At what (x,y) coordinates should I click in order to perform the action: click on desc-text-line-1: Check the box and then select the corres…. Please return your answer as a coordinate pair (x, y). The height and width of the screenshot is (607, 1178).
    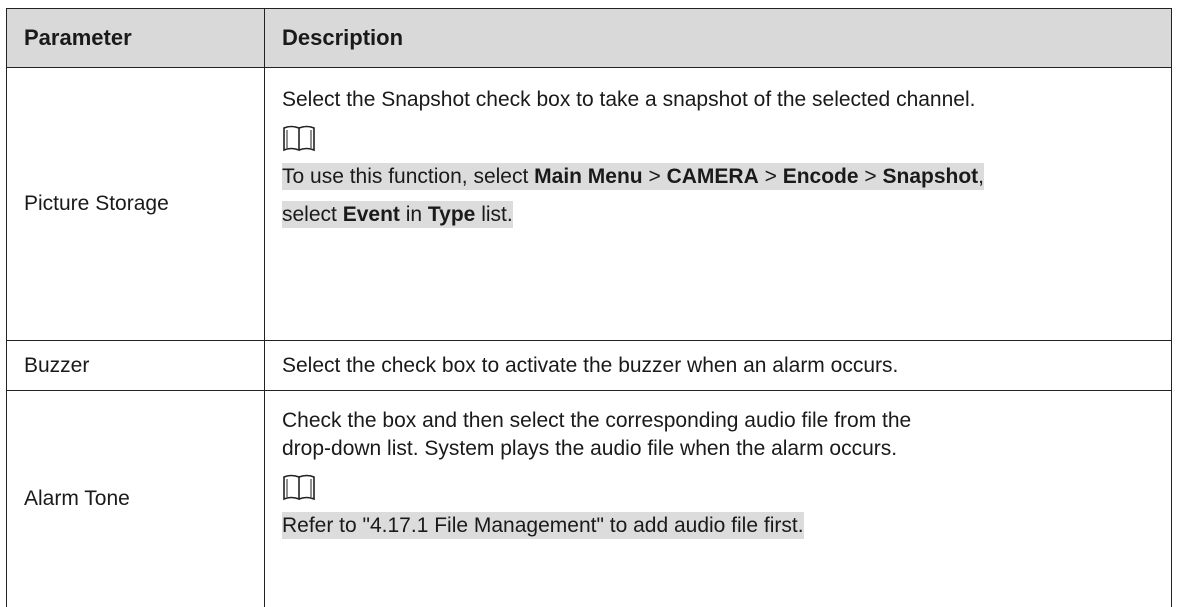
    Looking at the image, I should click on (726, 421).